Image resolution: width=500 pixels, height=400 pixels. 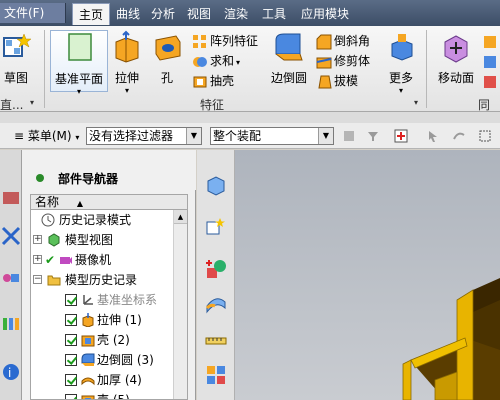 I want to click on arrow-tool-icon, so click(x=433, y=136).